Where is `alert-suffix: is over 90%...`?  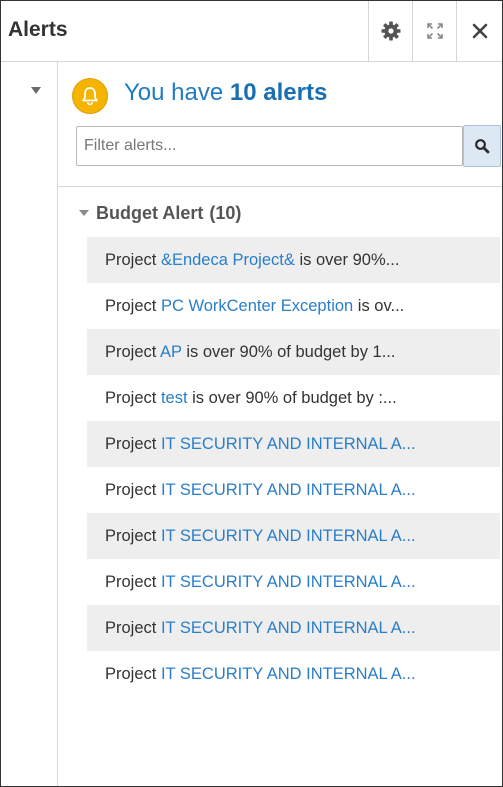 alert-suffix: is over 90%... is located at coordinates (347, 259).